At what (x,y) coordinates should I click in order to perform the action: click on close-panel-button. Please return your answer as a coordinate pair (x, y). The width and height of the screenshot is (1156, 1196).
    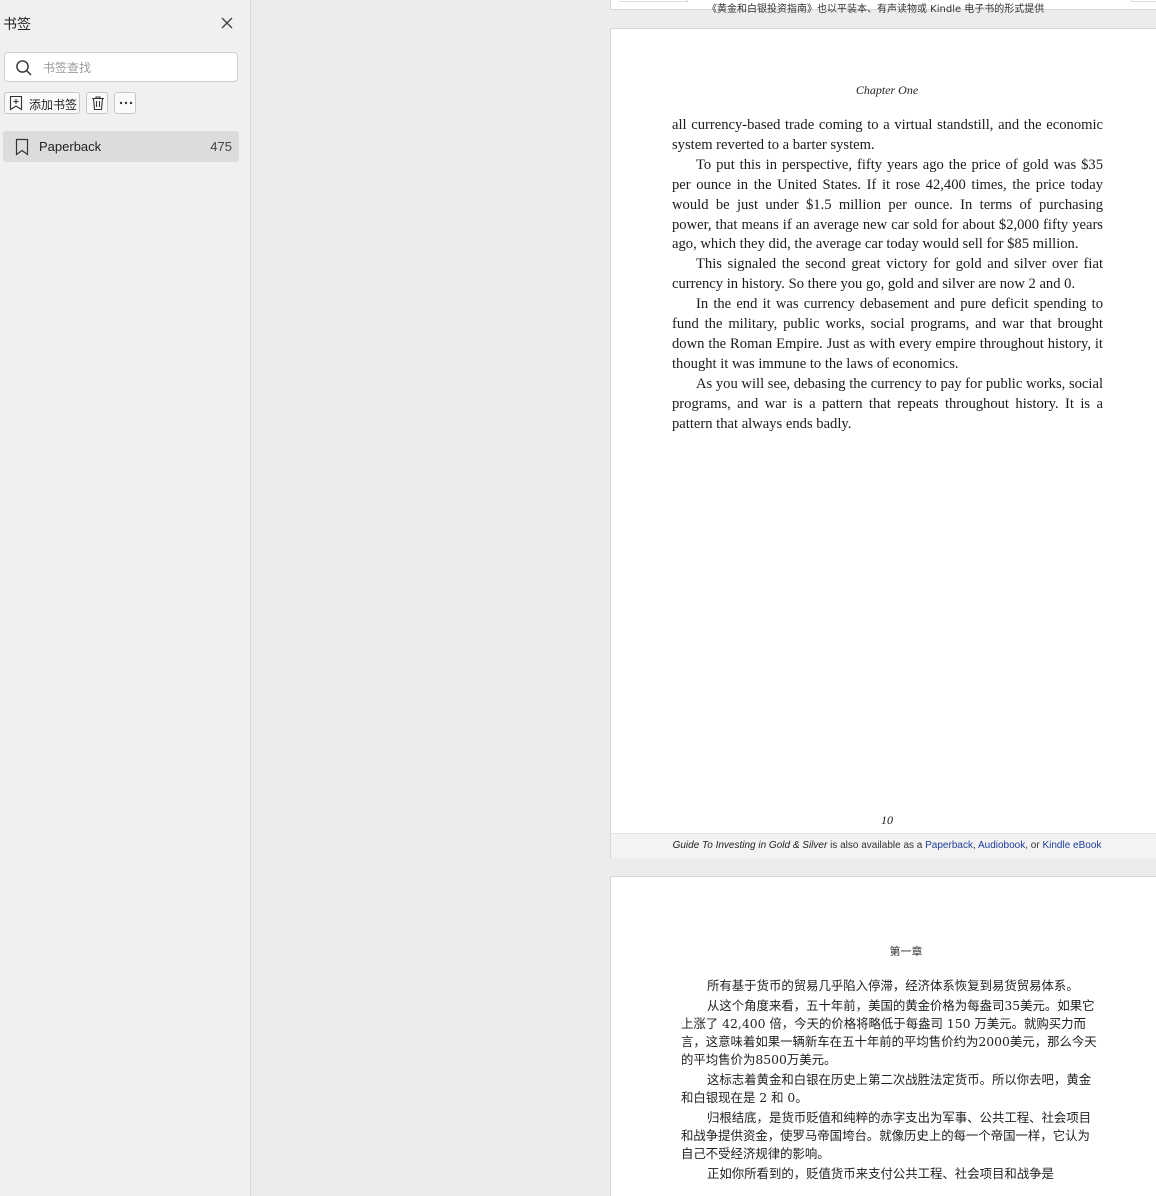
    Looking at the image, I should click on (227, 23).